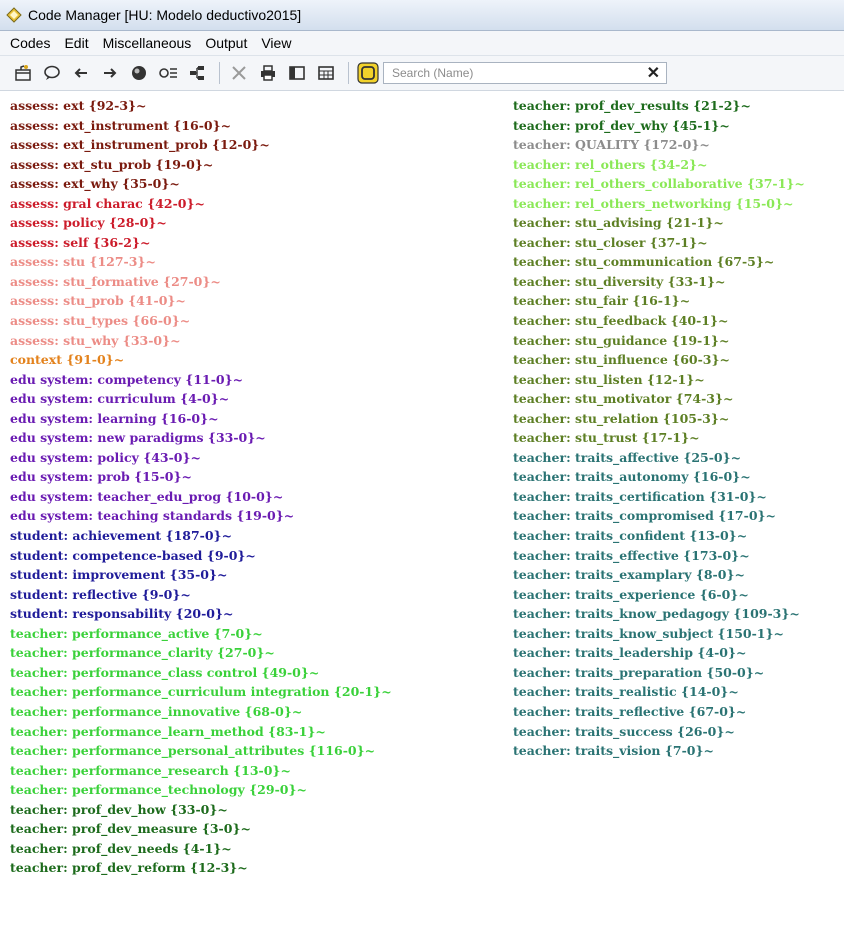 This screenshot has width=844, height=934. Describe the element at coordinates (659, 614) in the screenshot. I see `code-item: teacher: traits_know_pedagogy {109-3}~` at that location.